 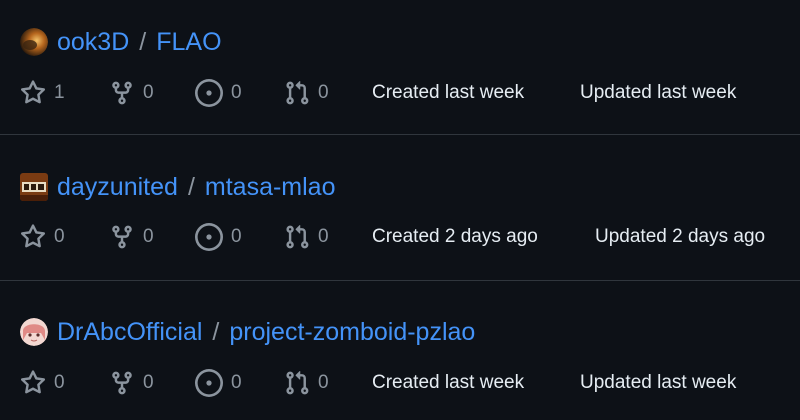 I want to click on repo-title: DrAbcOfficial / project-zomboid-pzlao, so click(x=247, y=332).